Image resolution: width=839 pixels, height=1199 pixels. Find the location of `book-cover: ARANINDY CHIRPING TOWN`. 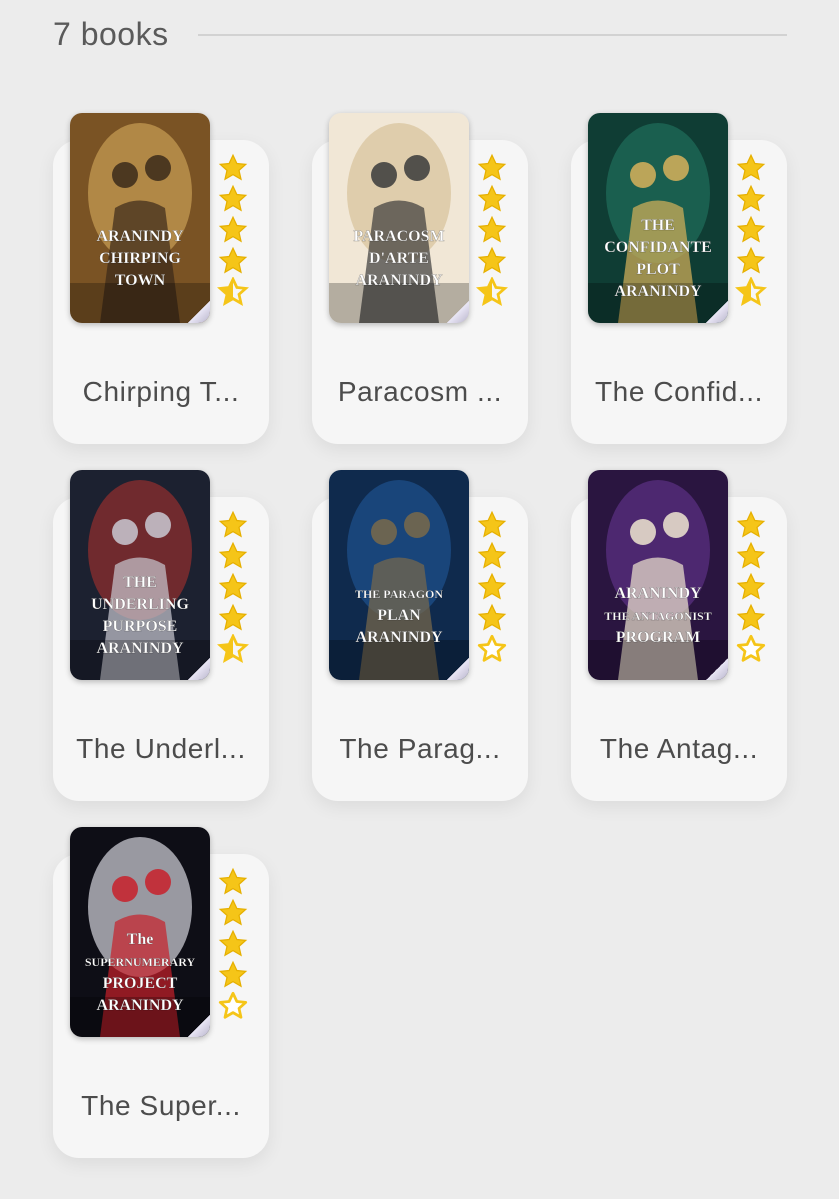

book-cover: ARANINDY CHIRPING TOWN is located at coordinates (140, 218).